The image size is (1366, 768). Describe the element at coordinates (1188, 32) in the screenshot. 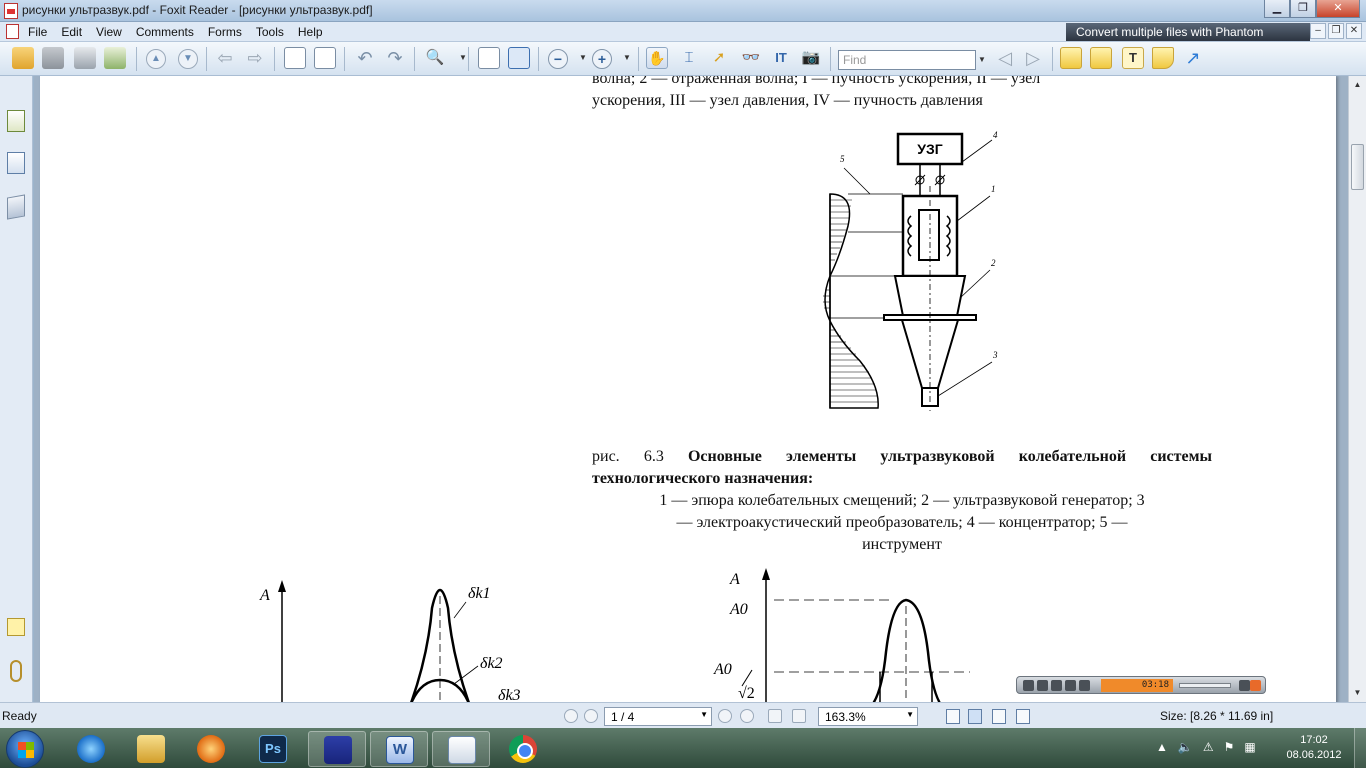

I see `phantom-ad-banner: Convert multiple files with Phantom` at that location.